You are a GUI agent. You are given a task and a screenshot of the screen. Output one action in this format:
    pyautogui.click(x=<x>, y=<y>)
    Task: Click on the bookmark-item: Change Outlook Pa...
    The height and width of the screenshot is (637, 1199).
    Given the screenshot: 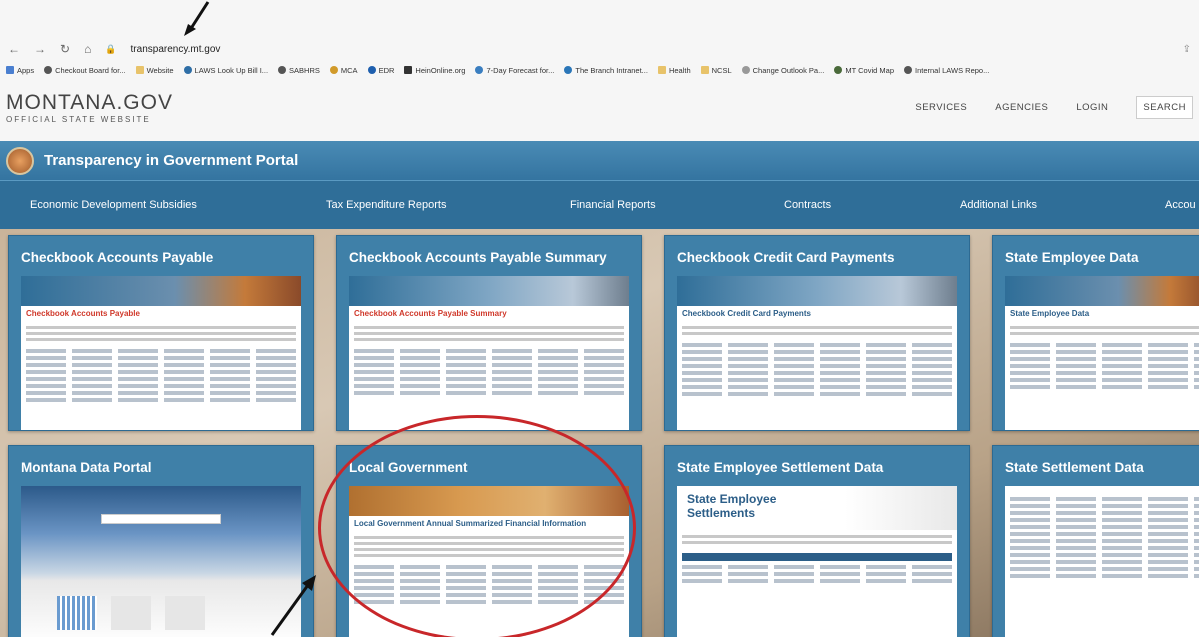 What is the action you would take?
    pyautogui.click(x=783, y=70)
    